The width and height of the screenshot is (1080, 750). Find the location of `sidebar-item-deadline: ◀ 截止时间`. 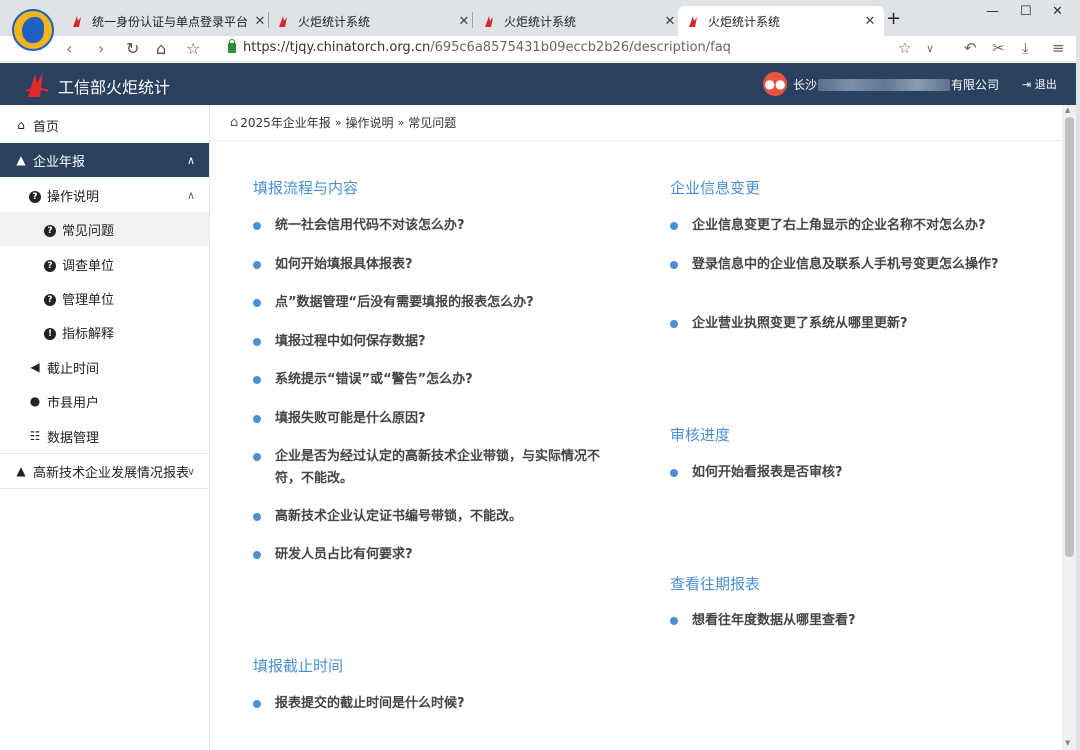

sidebar-item-deadline: ◀ 截止时间 is located at coordinates (104, 367).